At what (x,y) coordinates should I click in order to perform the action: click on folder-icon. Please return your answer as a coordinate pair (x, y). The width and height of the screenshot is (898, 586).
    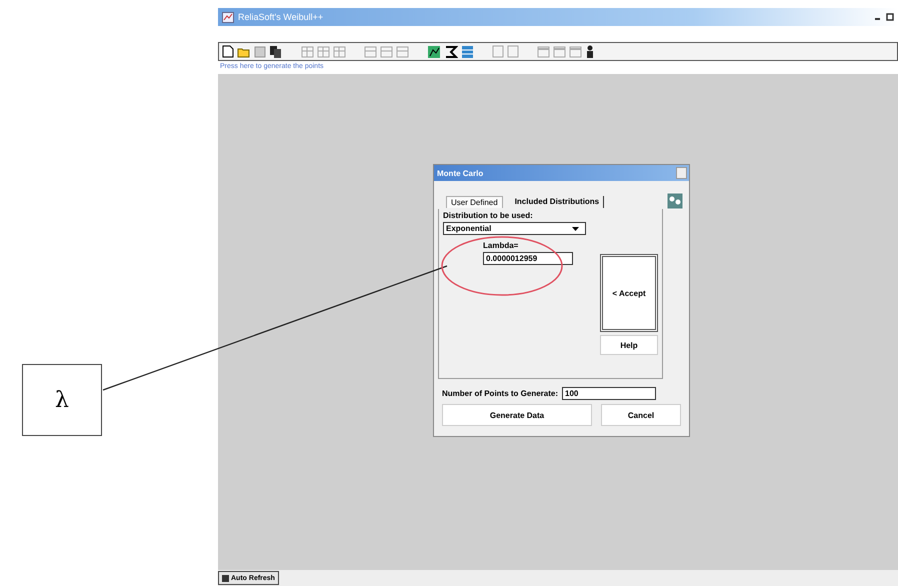
    Looking at the image, I should click on (244, 52).